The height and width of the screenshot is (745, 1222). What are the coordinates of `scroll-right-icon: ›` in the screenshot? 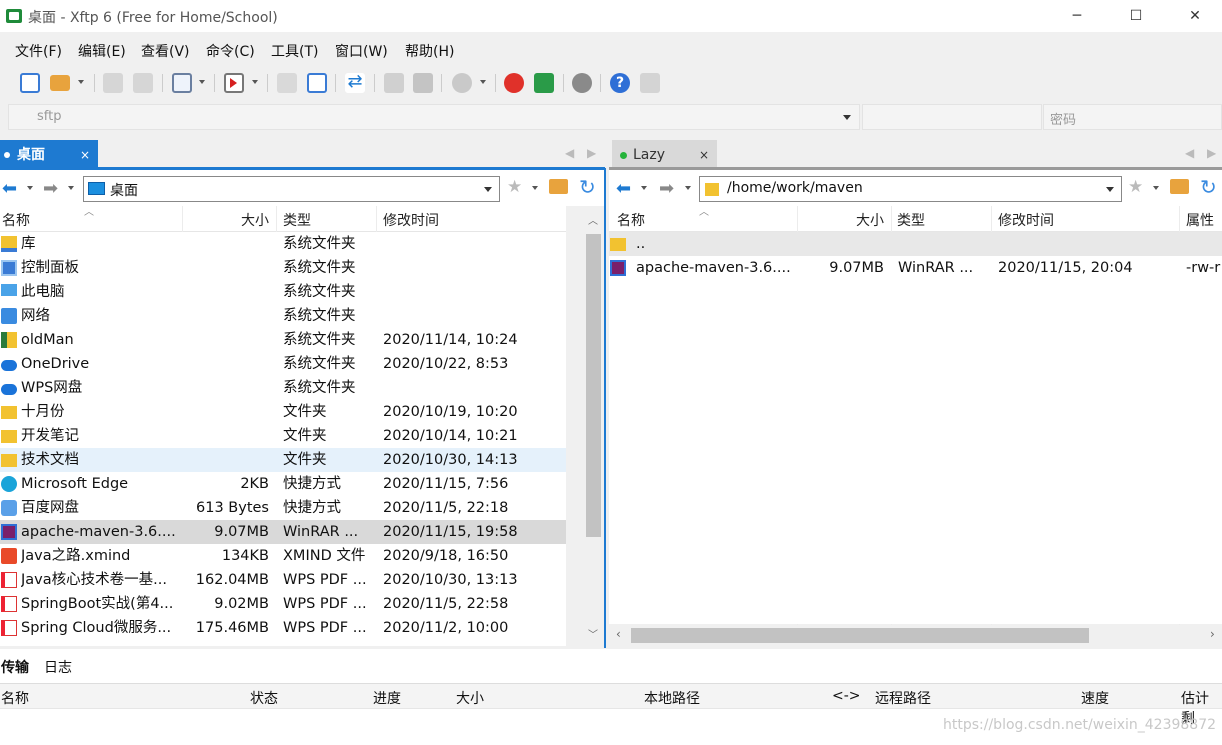 It's located at (1212, 634).